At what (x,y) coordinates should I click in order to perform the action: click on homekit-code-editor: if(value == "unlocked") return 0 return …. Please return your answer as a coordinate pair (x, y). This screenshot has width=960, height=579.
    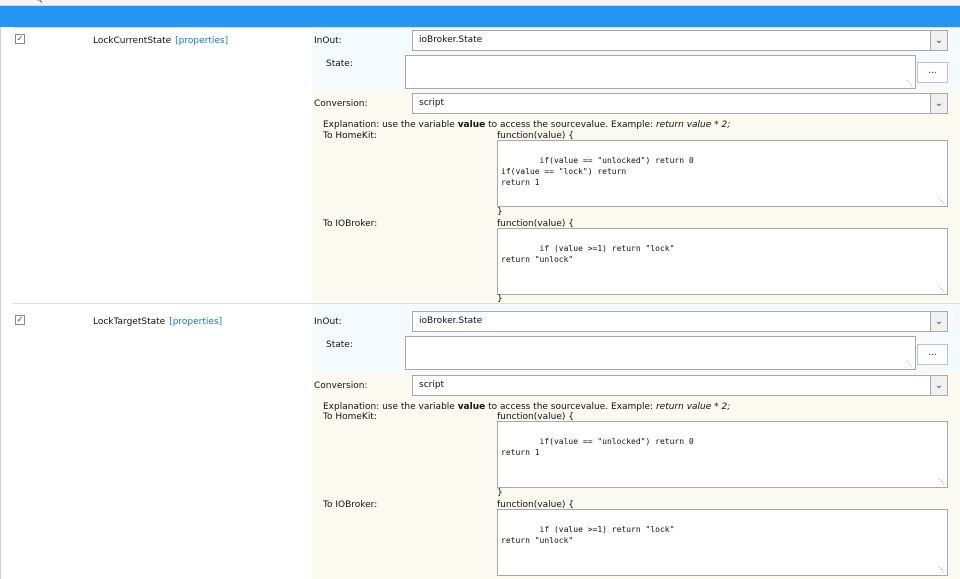
    Looking at the image, I should click on (722, 454).